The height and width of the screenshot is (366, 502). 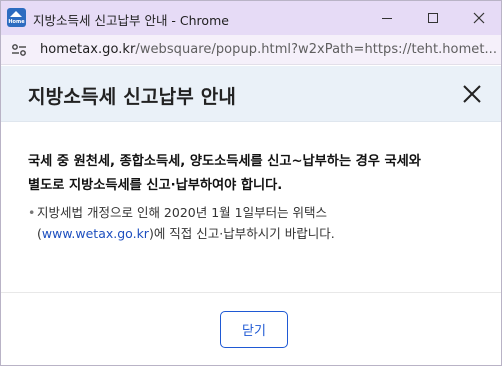 What do you see at coordinates (132, 97) in the screenshot?
I see `popup-title: 지방소득세 신고납부 안내` at bounding box center [132, 97].